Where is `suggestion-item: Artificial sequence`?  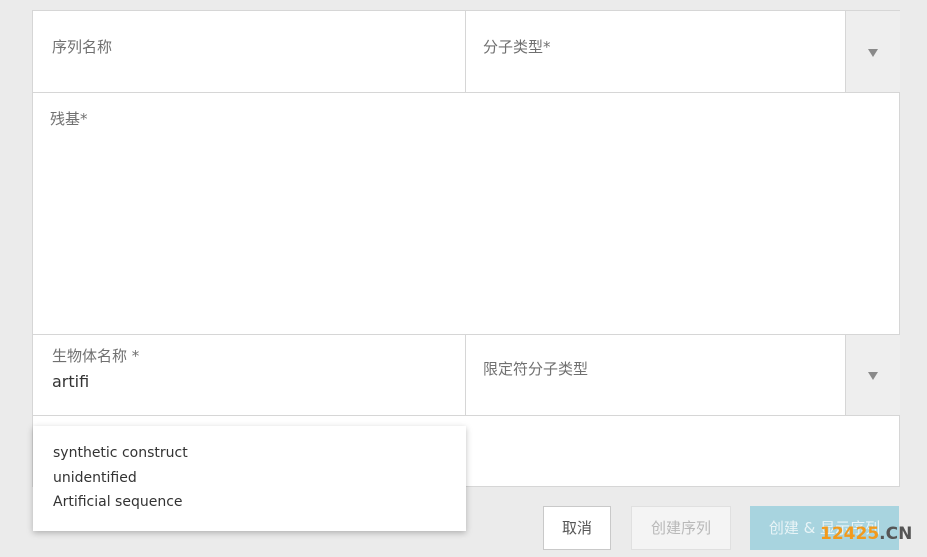 suggestion-item: Artificial sequence is located at coordinates (249, 506).